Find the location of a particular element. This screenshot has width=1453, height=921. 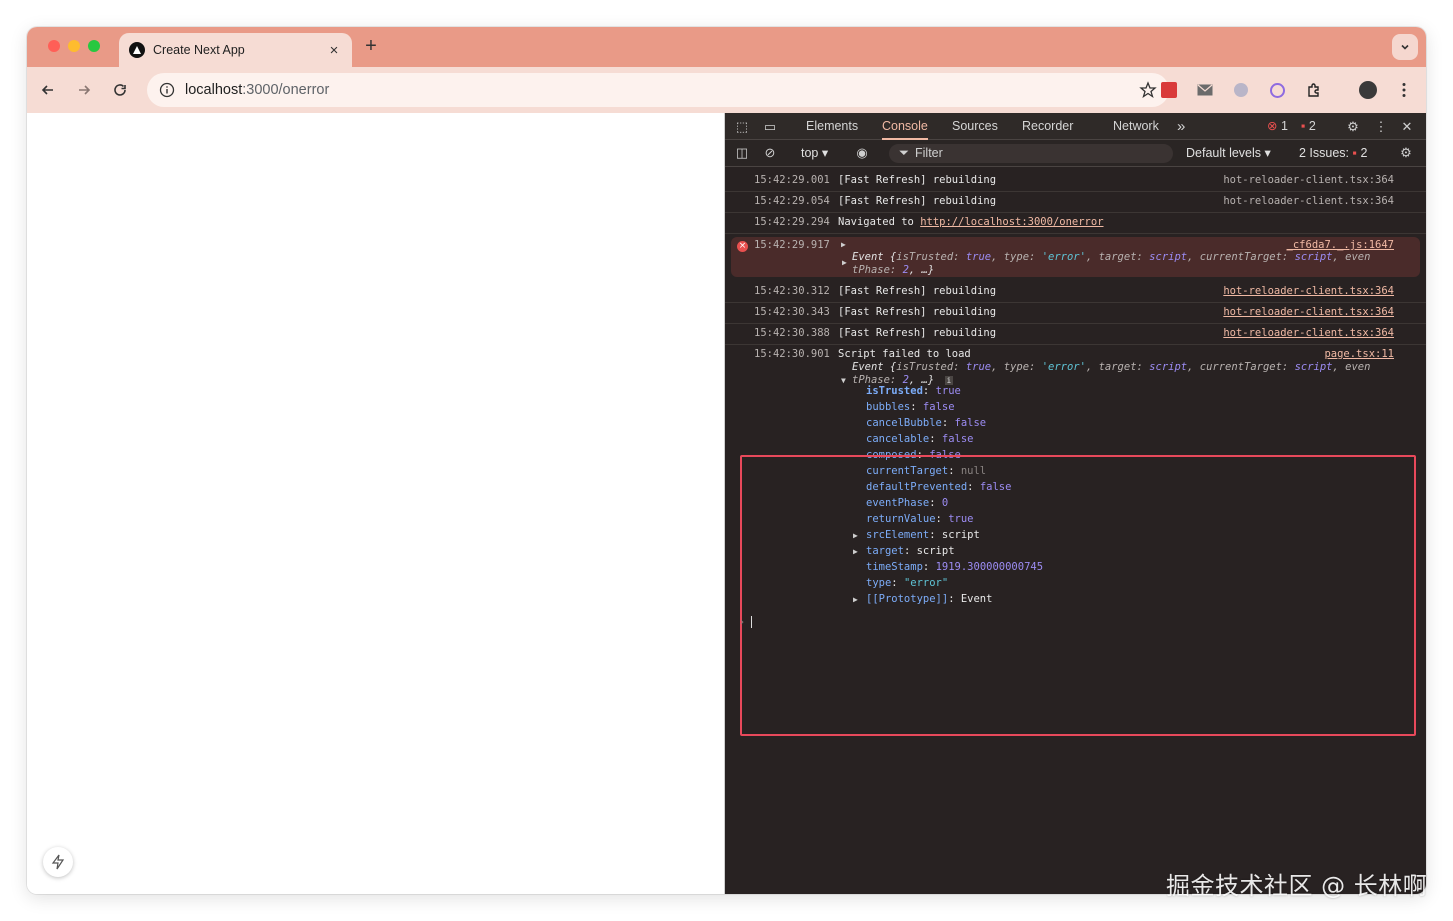

log-message: Script failed to load is located at coordinates (904, 354).